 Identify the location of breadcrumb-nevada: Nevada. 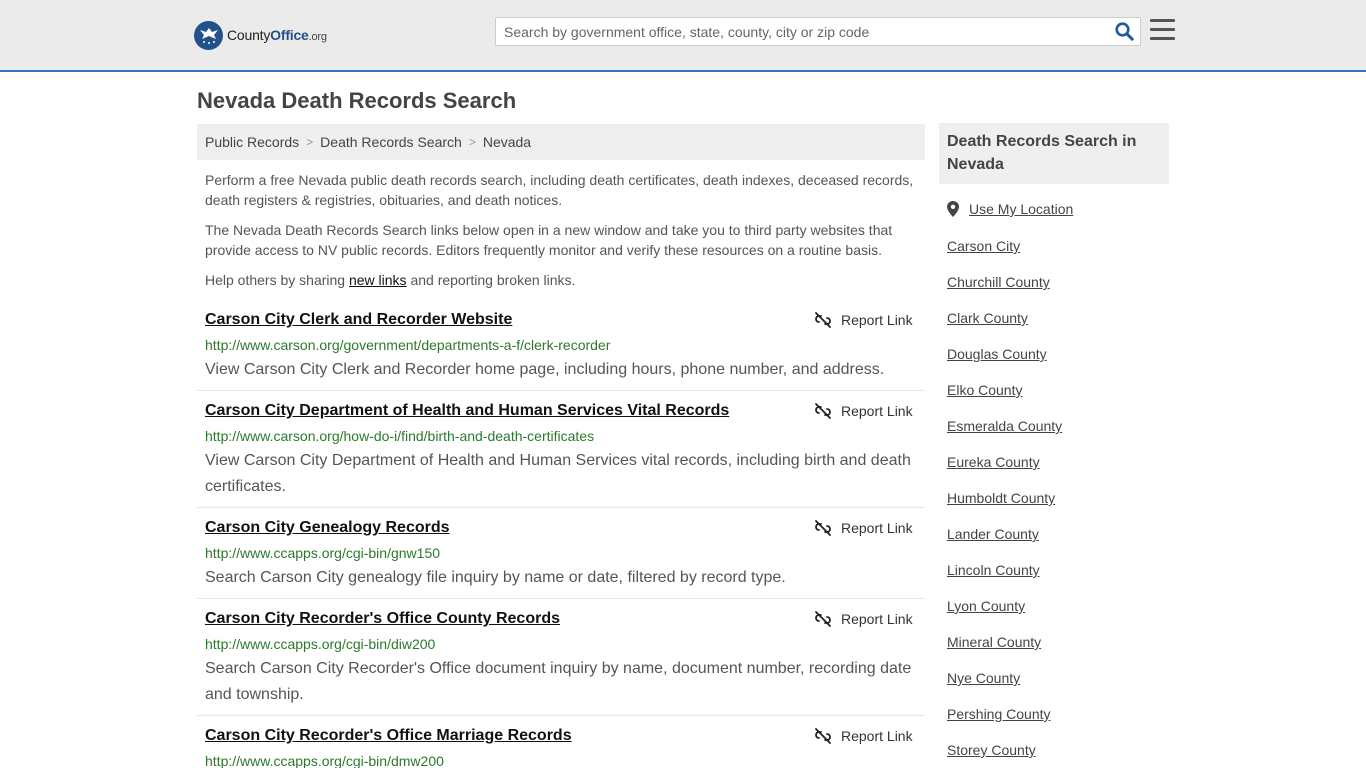
(507, 142).